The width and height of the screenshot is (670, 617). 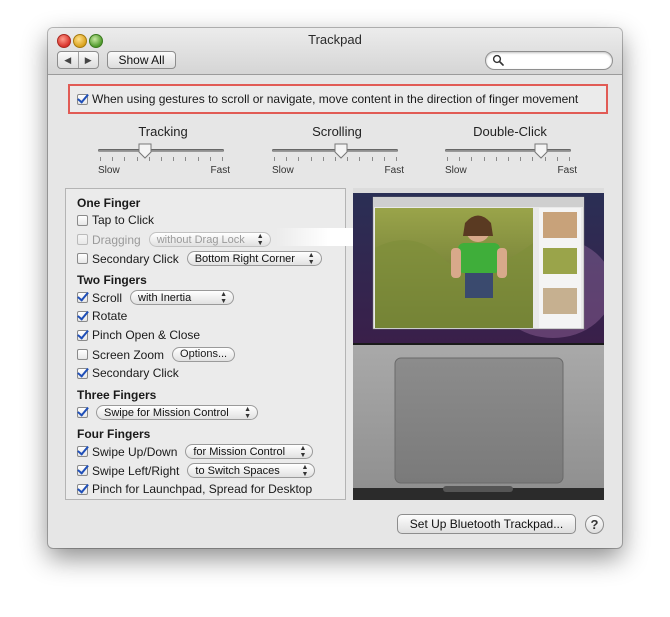 What do you see at coordinates (498, 60) in the screenshot?
I see `search-icon` at bounding box center [498, 60].